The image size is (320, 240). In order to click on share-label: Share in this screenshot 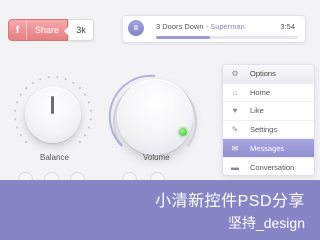, I will do `click(47, 30)`.